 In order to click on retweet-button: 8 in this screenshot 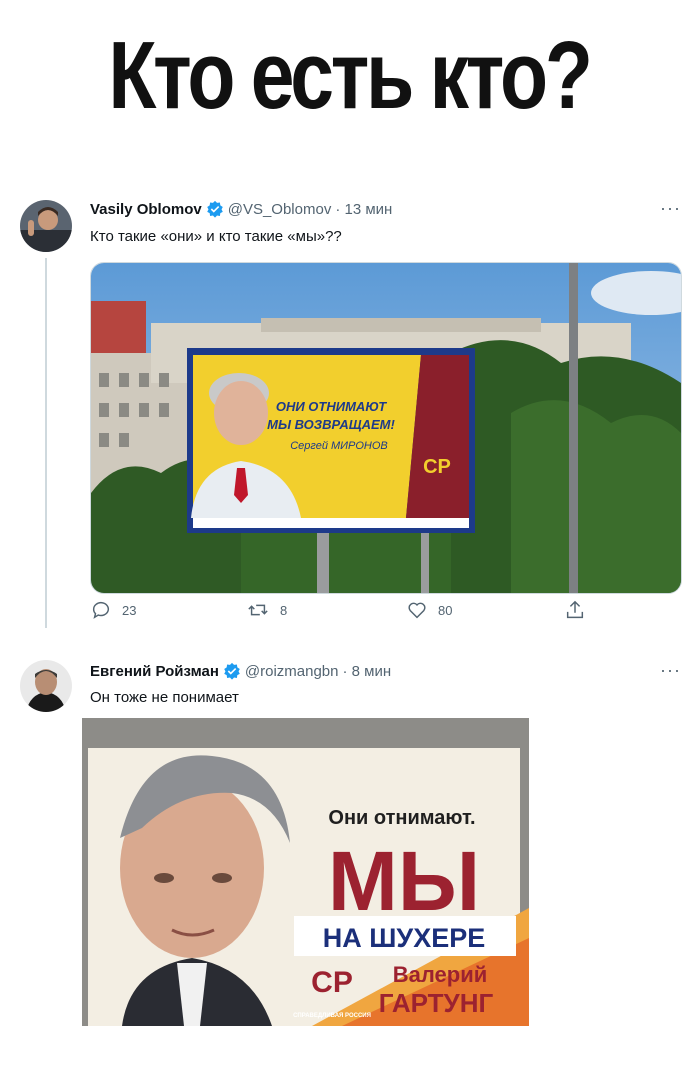, I will do `click(266, 610)`.